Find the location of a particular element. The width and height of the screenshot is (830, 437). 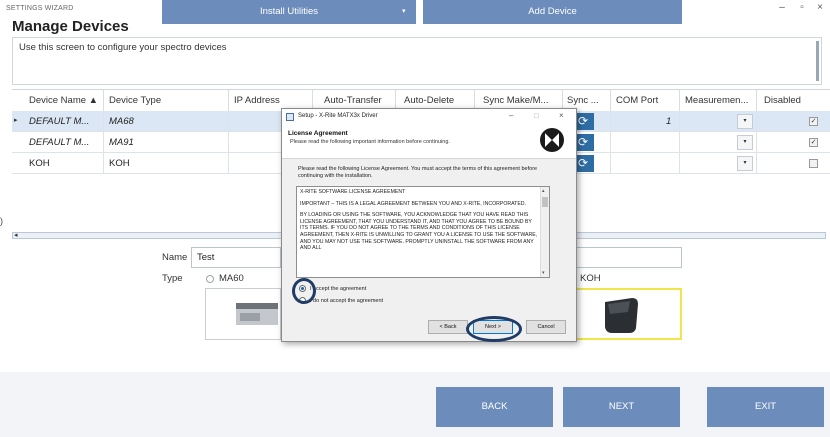

name-label: Name is located at coordinates (175, 257).